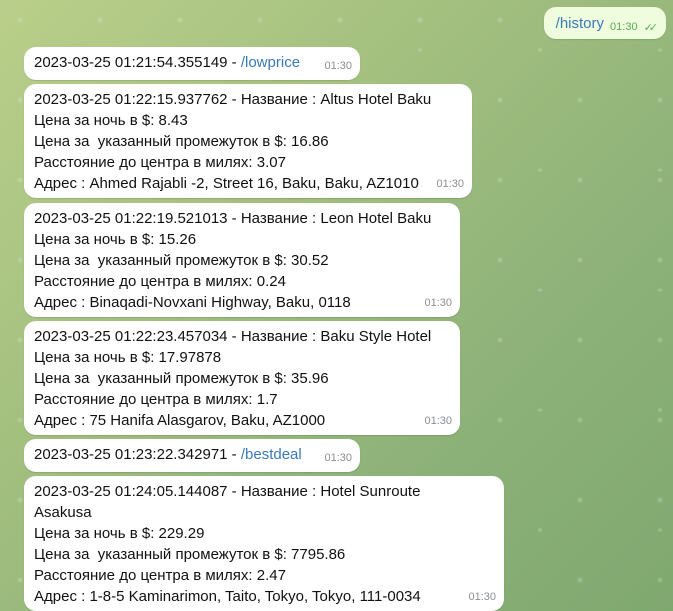 The width and height of the screenshot is (673, 611). What do you see at coordinates (137, 62) in the screenshot?
I see `message-timestamp: 2023-03-25 01:21:54.355149 -` at bounding box center [137, 62].